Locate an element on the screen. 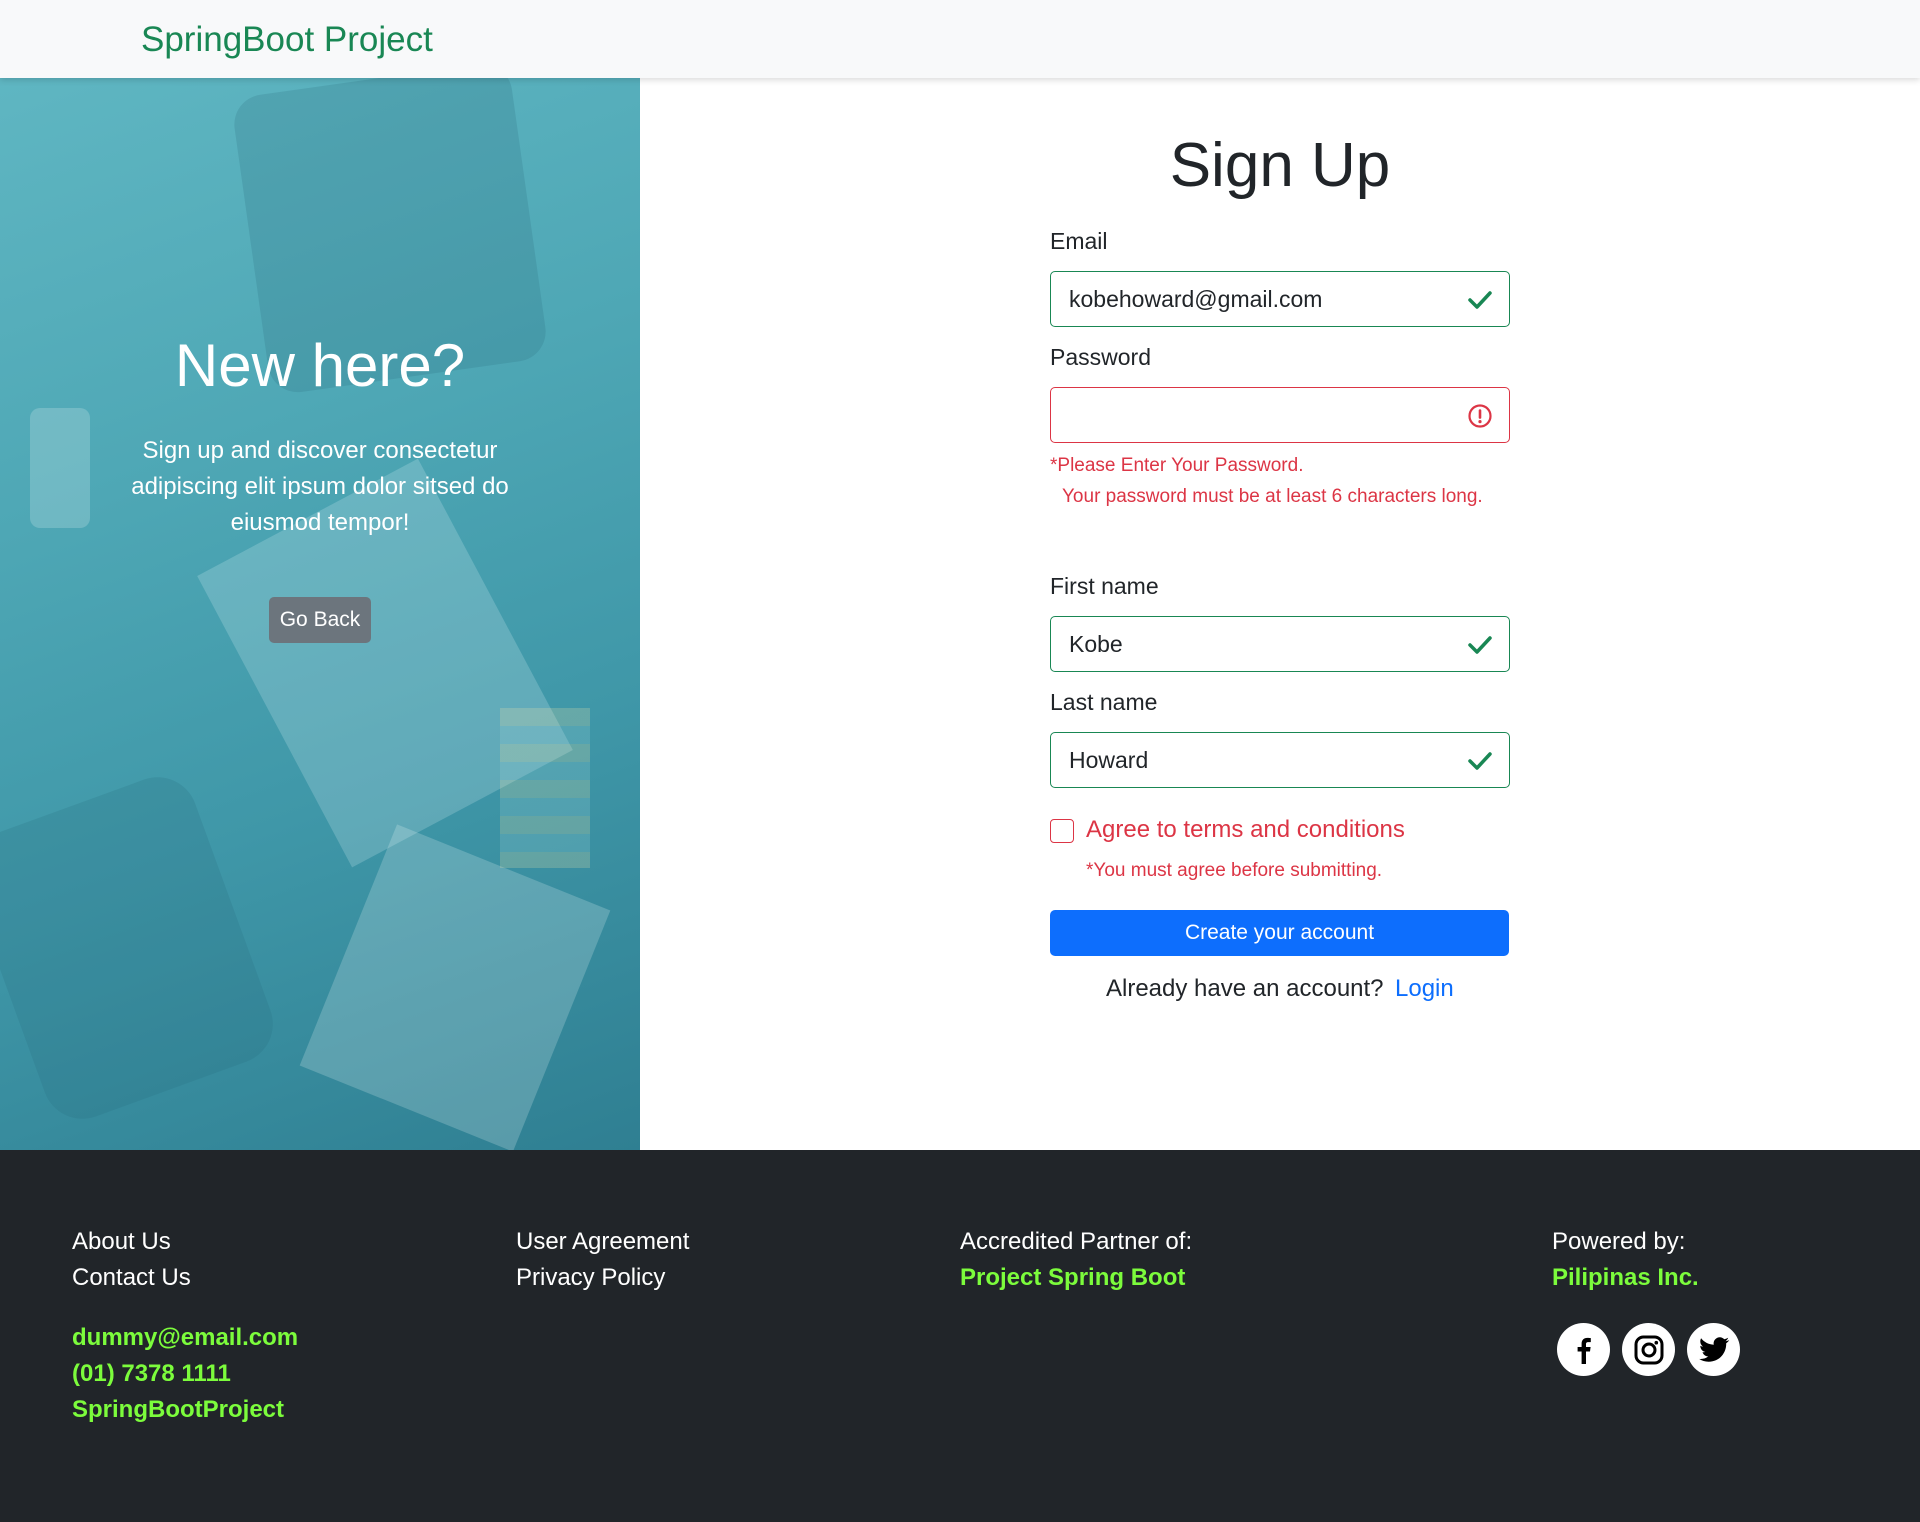 The image size is (1920, 1522). terms-label: Agree to terms and conditions is located at coordinates (1245, 830).